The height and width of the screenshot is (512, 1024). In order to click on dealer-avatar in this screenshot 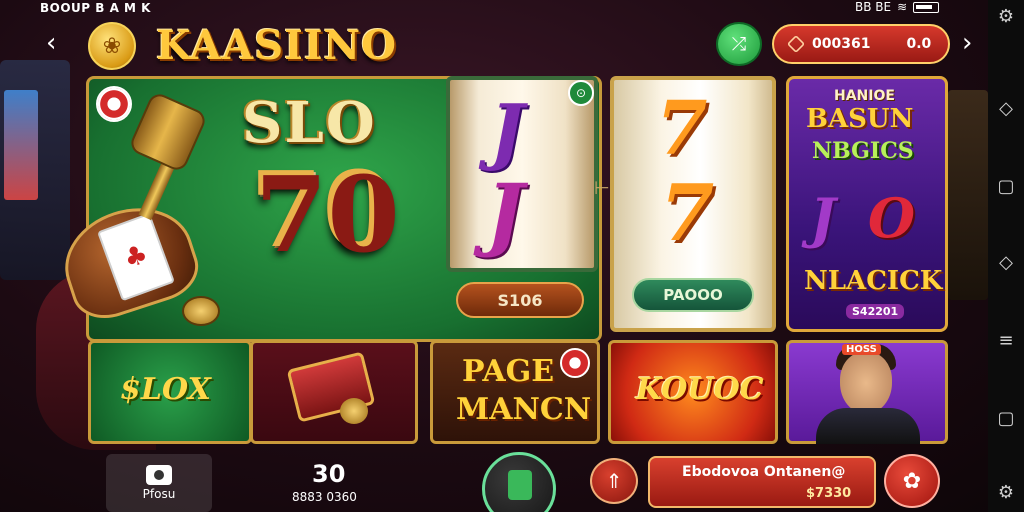, I will do `click(866, 383)`.